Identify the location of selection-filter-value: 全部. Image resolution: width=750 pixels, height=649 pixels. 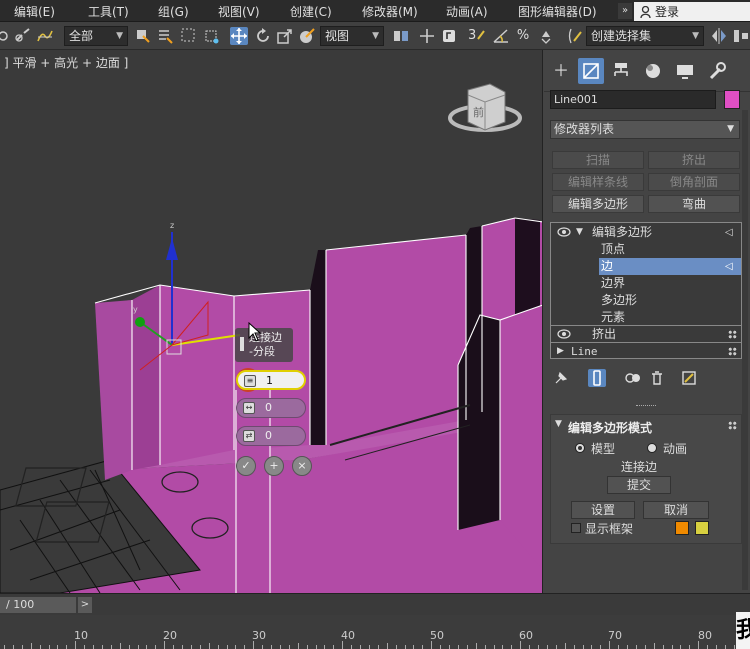
(81, 36).